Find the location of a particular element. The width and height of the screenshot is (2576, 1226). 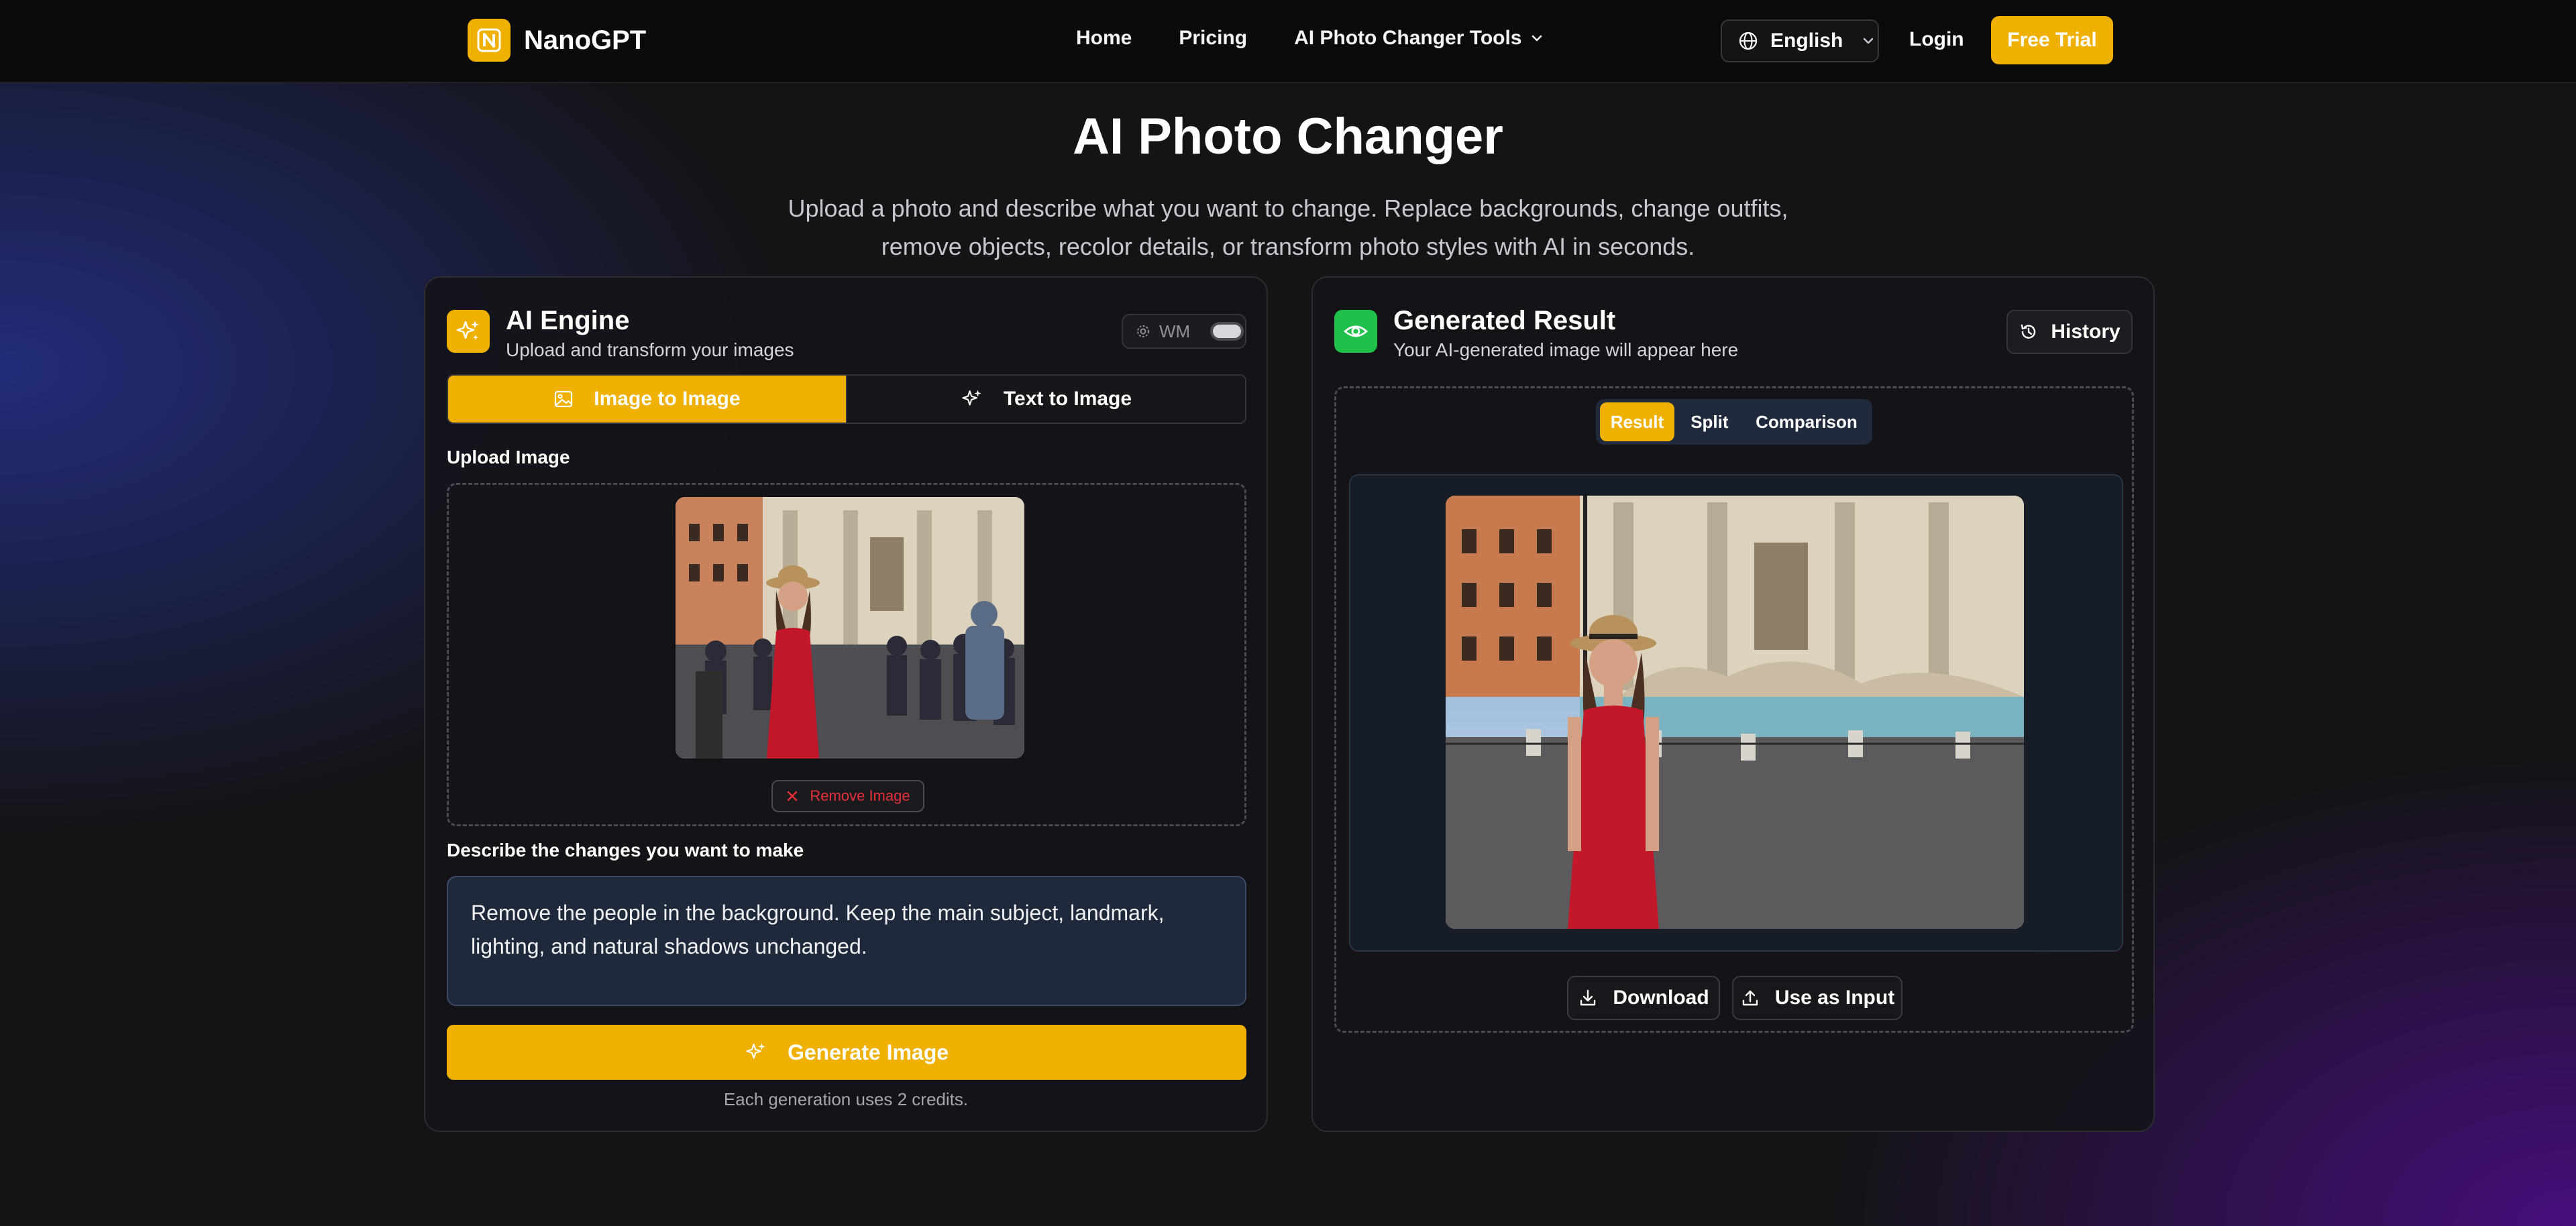

history-label: History is located at coordinates (2086, 332).